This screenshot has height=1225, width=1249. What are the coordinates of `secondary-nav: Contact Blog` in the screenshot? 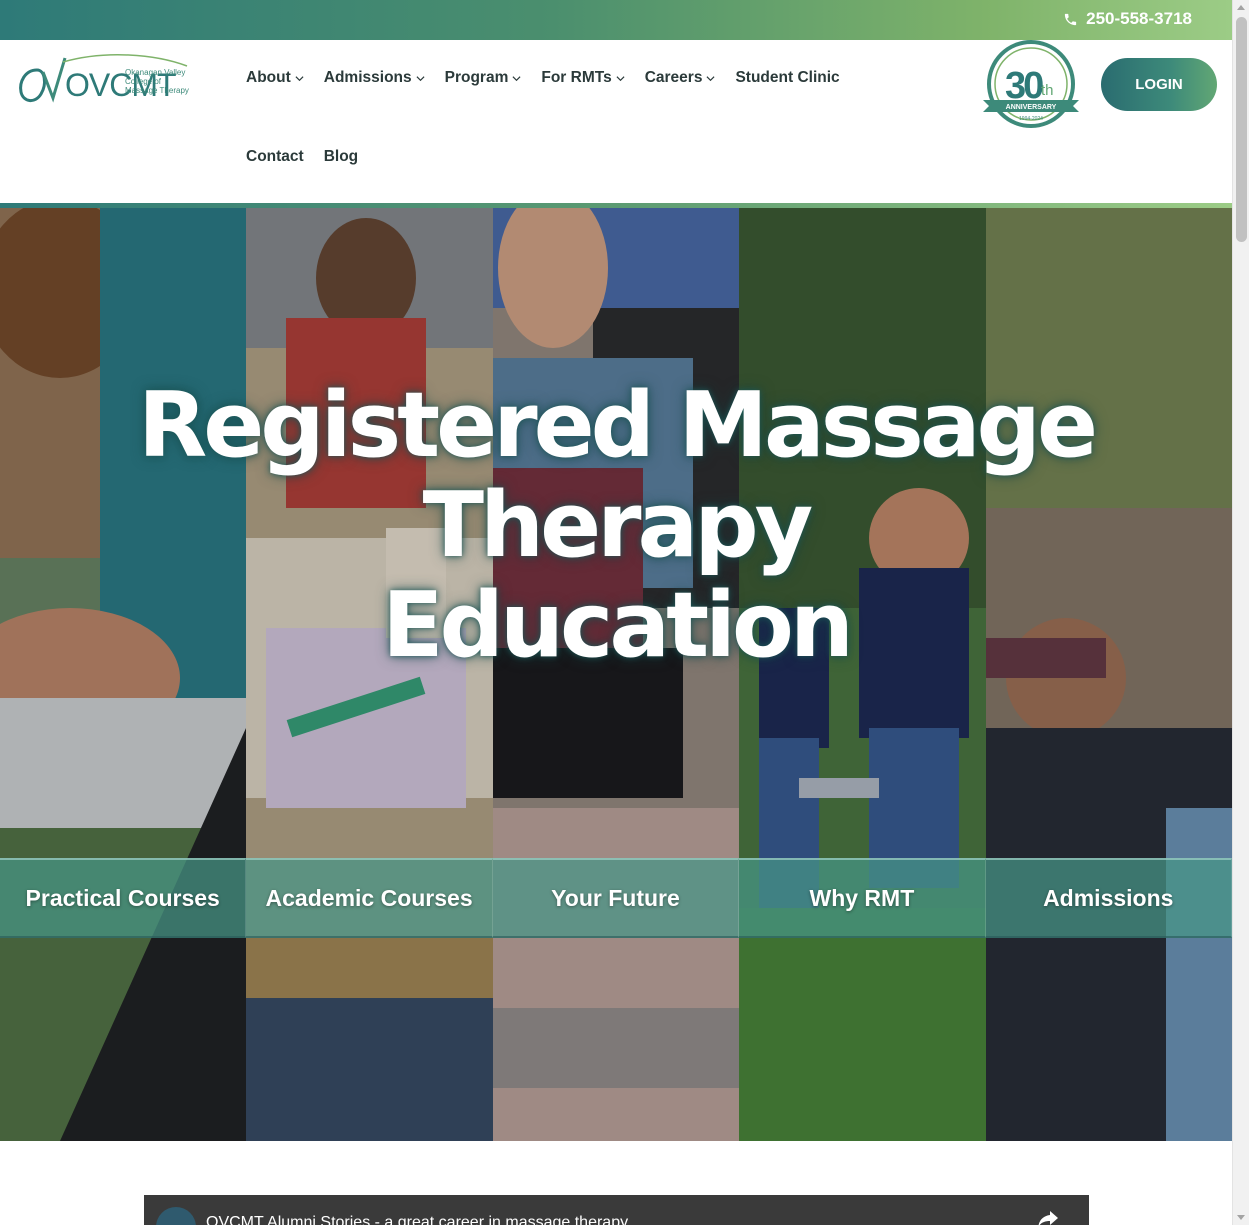 It's located at (302, 157).